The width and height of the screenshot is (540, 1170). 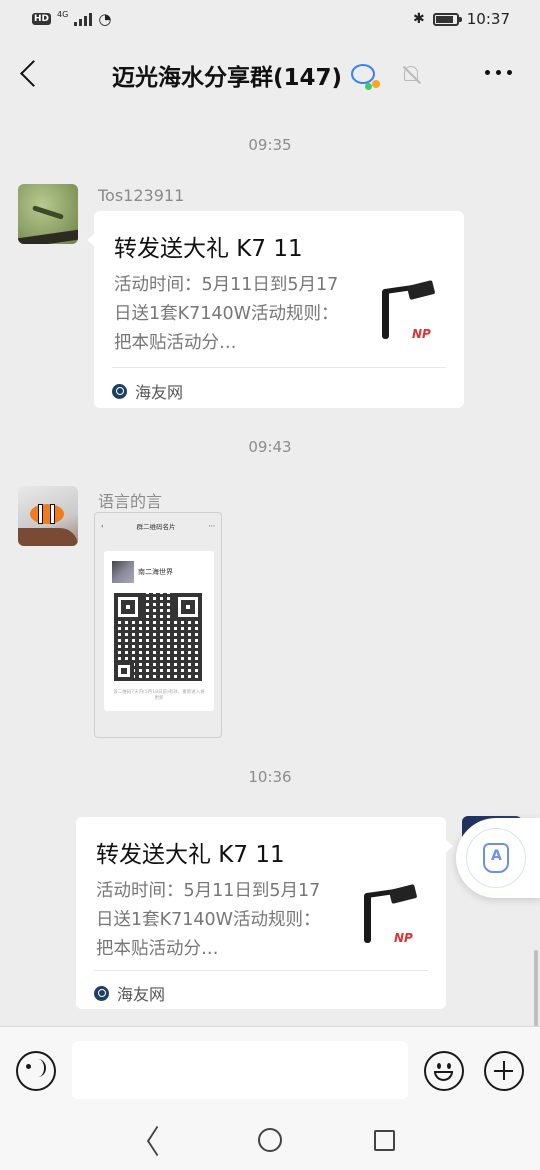 What do you see at coordinates (63, 14) in the screenshot?
I see `network-type: 4G` at bounding box center [63, 14].